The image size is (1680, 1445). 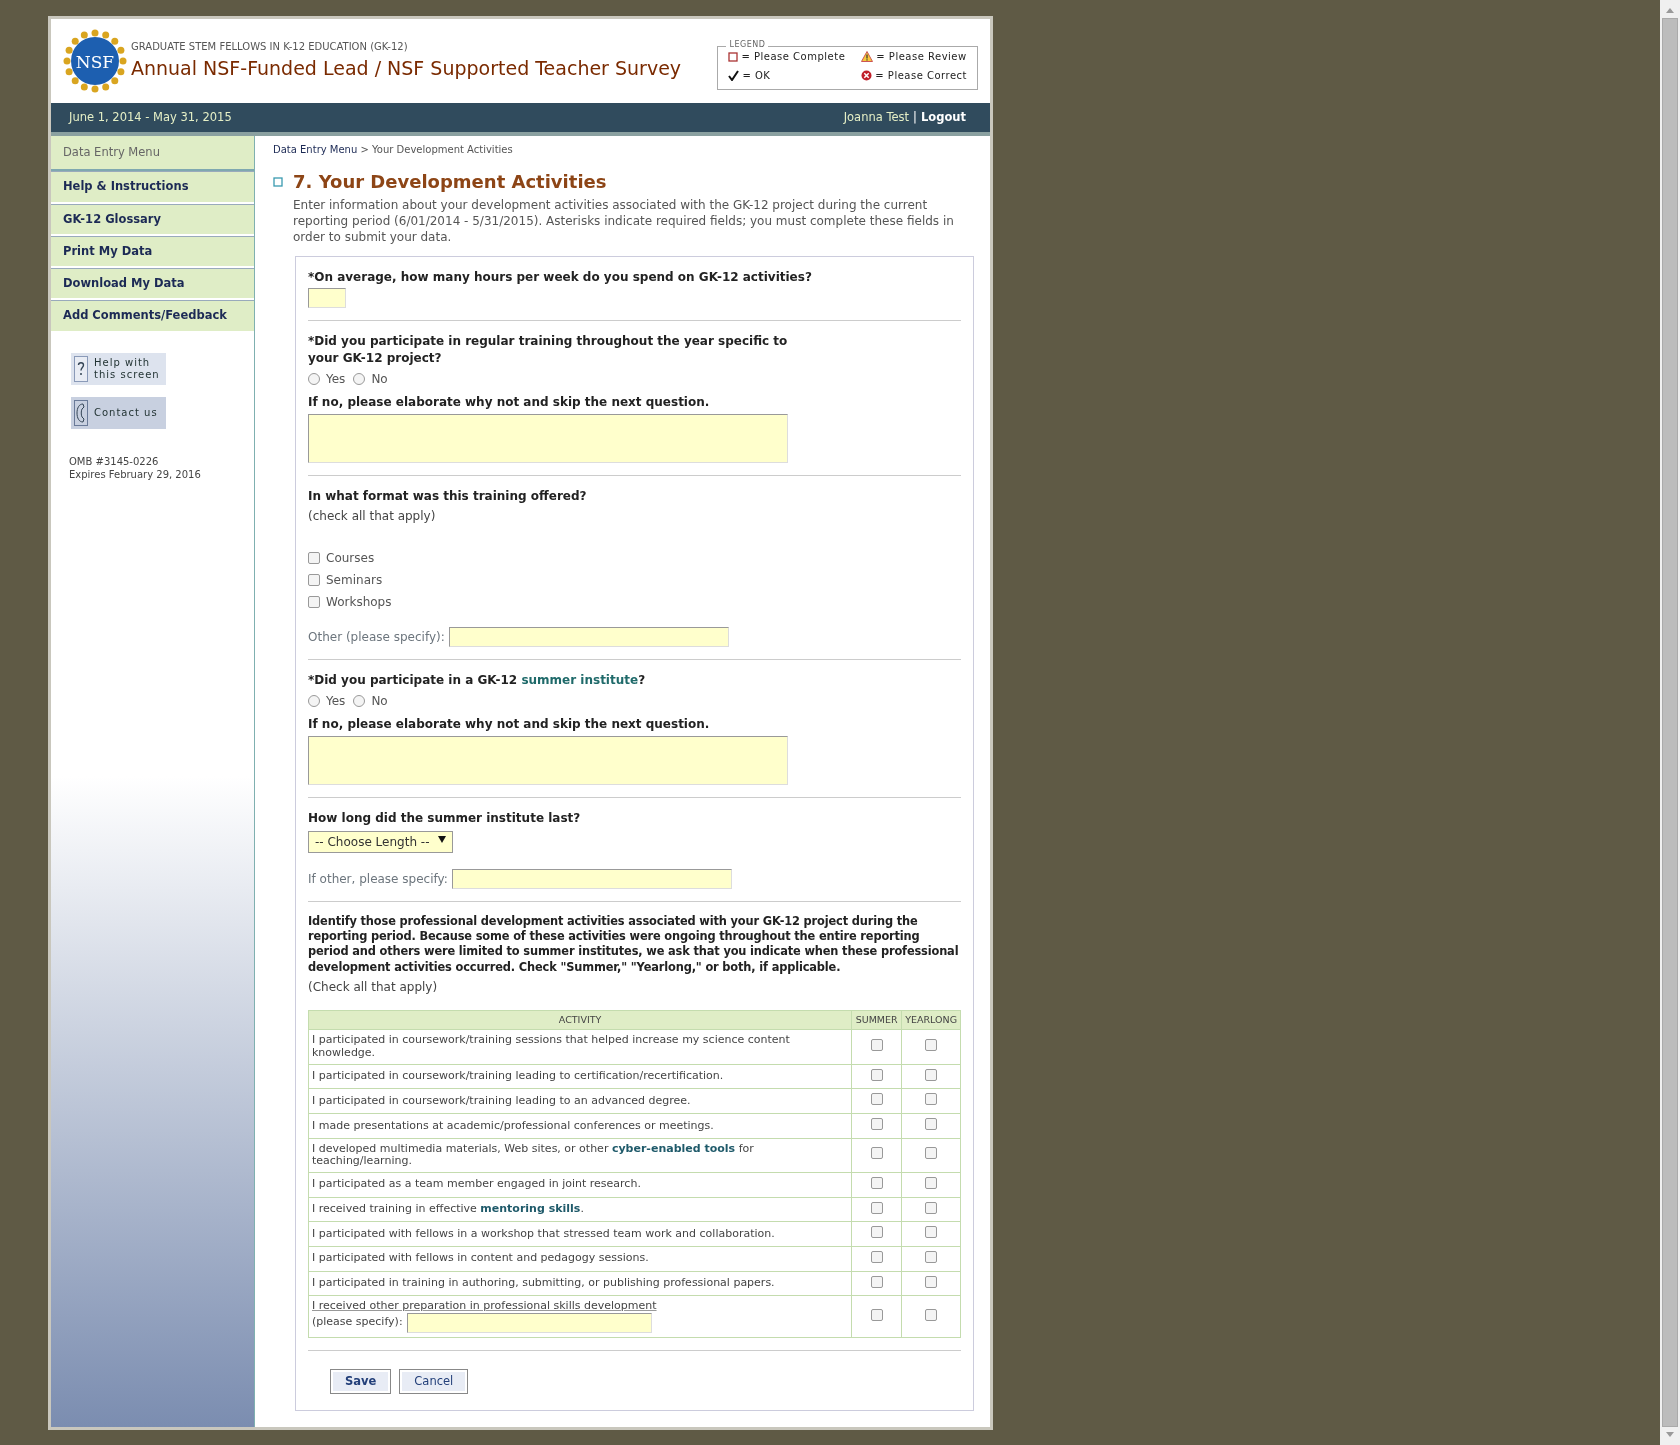 I want to click on column-header: SUMMER, so click(x=876, y=1020).